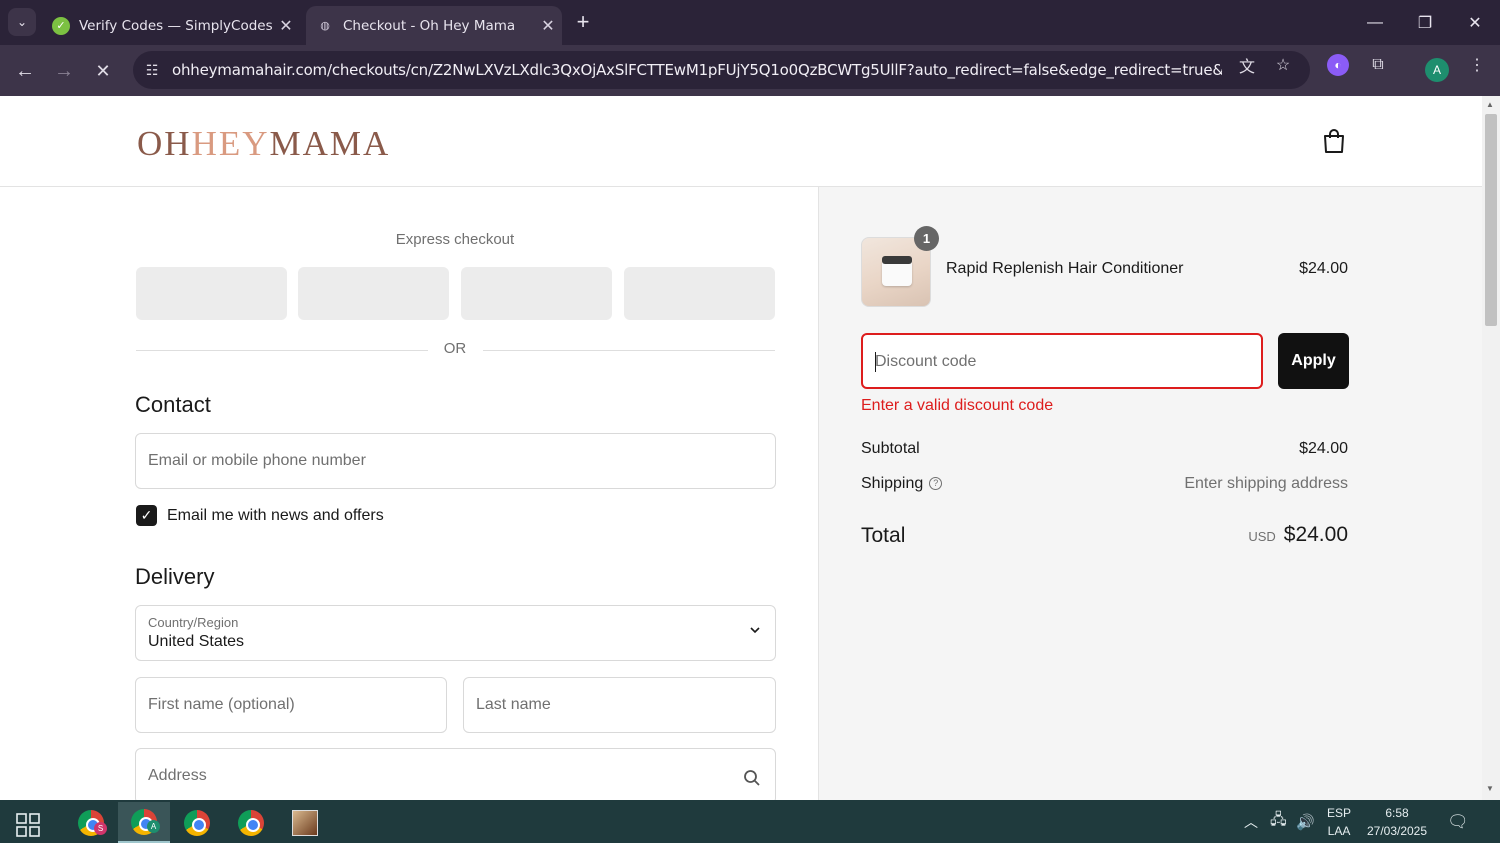 The height and width of the screenshot is (843, 1500). What do you see at coordinates (1458, 821) in the screenshot?
I see `notifications-icon: 🗨` at bounding box center [1458, 821].